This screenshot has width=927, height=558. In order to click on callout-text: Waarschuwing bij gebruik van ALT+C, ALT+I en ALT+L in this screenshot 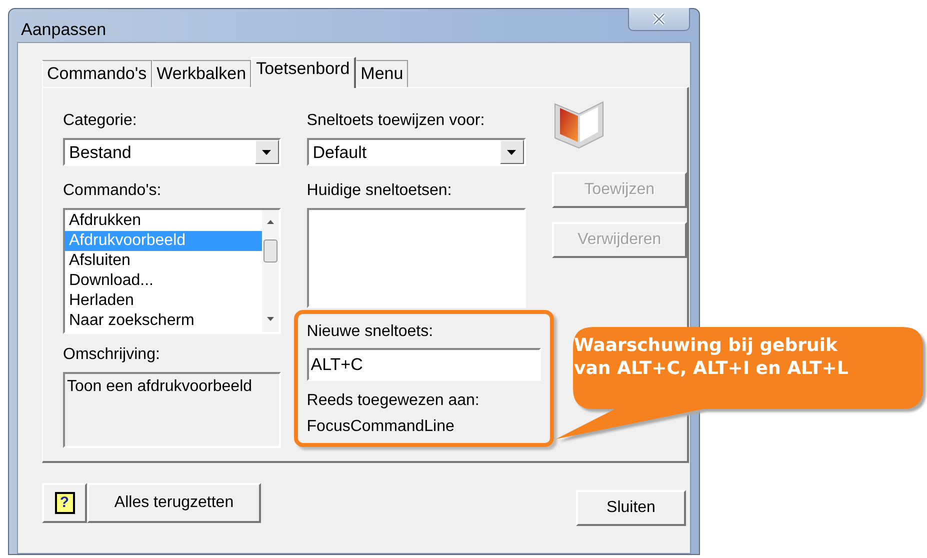, I will do `click(711, 357)`.